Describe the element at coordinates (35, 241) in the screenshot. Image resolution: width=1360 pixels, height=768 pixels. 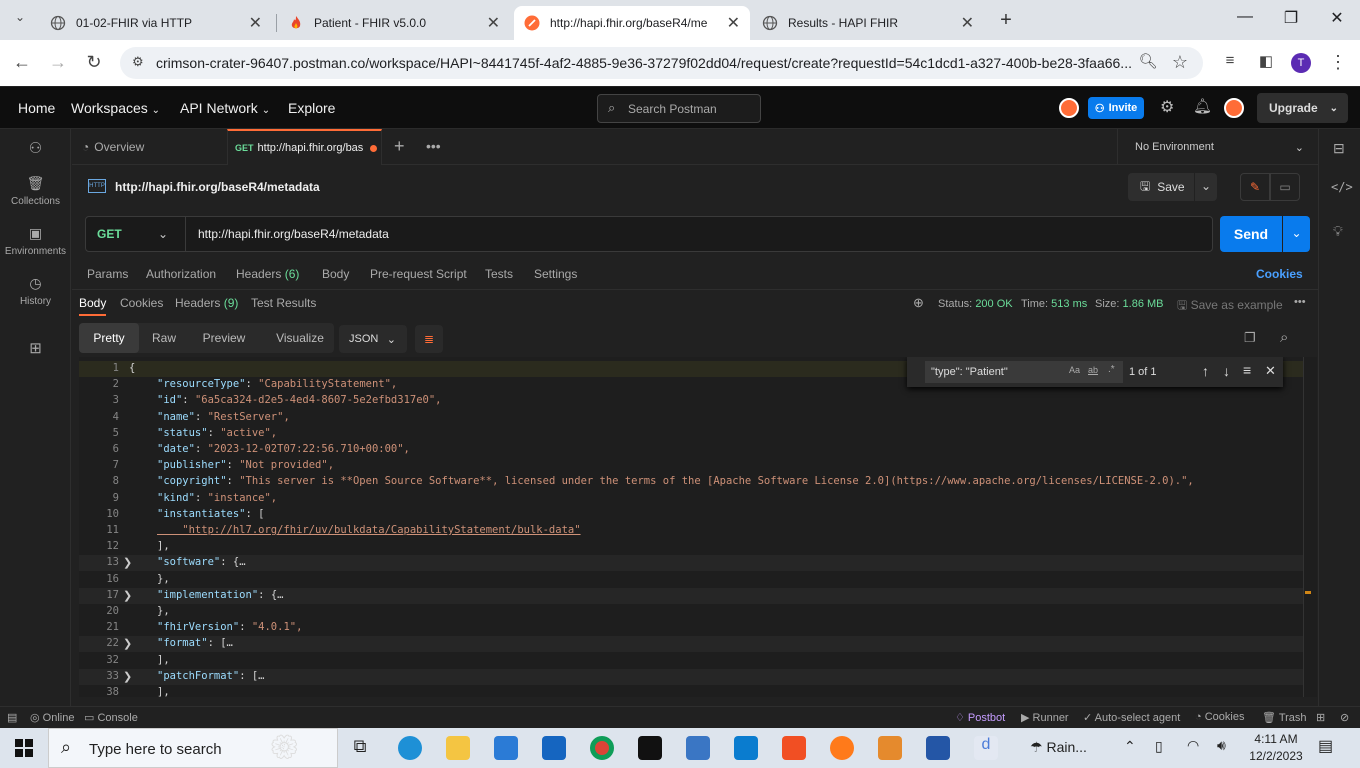
I see `sidebar-item-environments: ▣ Environments` at that location.